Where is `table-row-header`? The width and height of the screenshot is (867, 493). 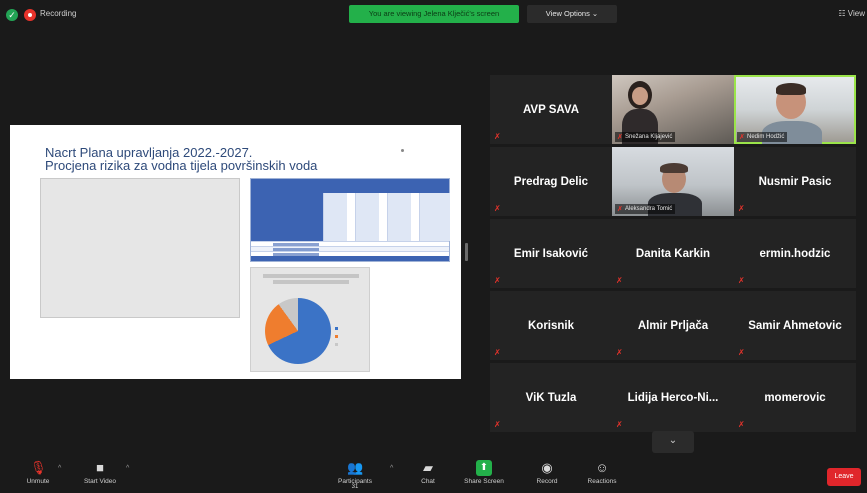
table-row-header is located at coordinates (287, 217).